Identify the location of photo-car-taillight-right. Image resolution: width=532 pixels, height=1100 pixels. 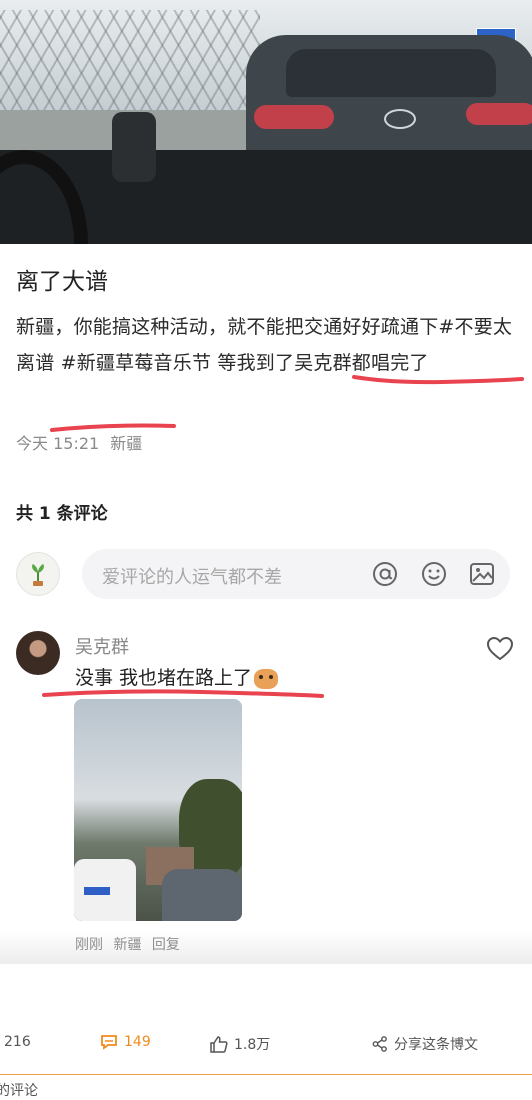
(499, 114).